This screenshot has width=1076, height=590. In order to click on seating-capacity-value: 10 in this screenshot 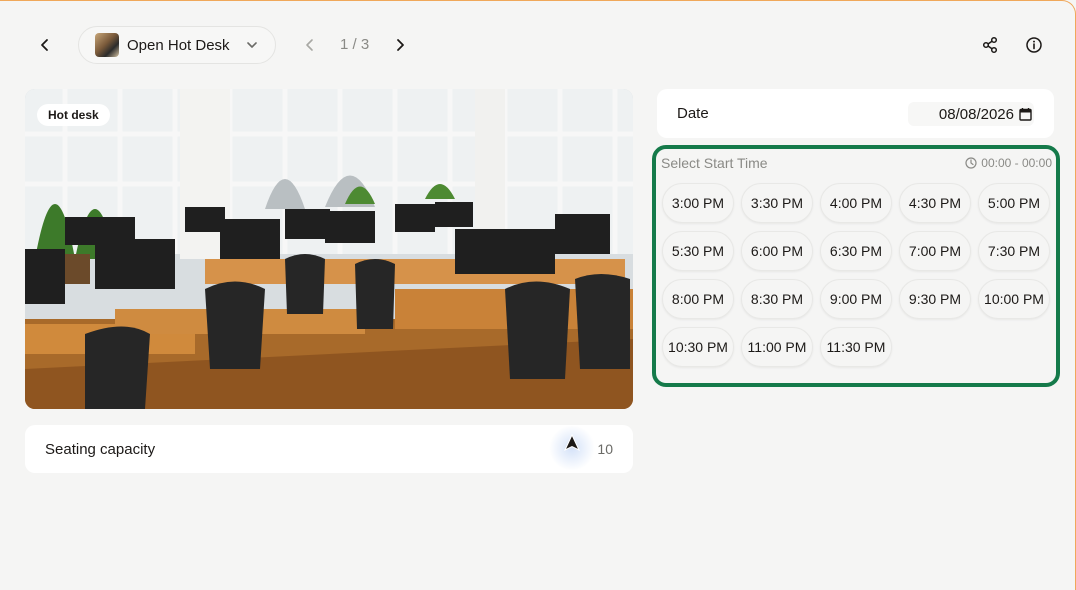, I will do `click(605, 449)`.